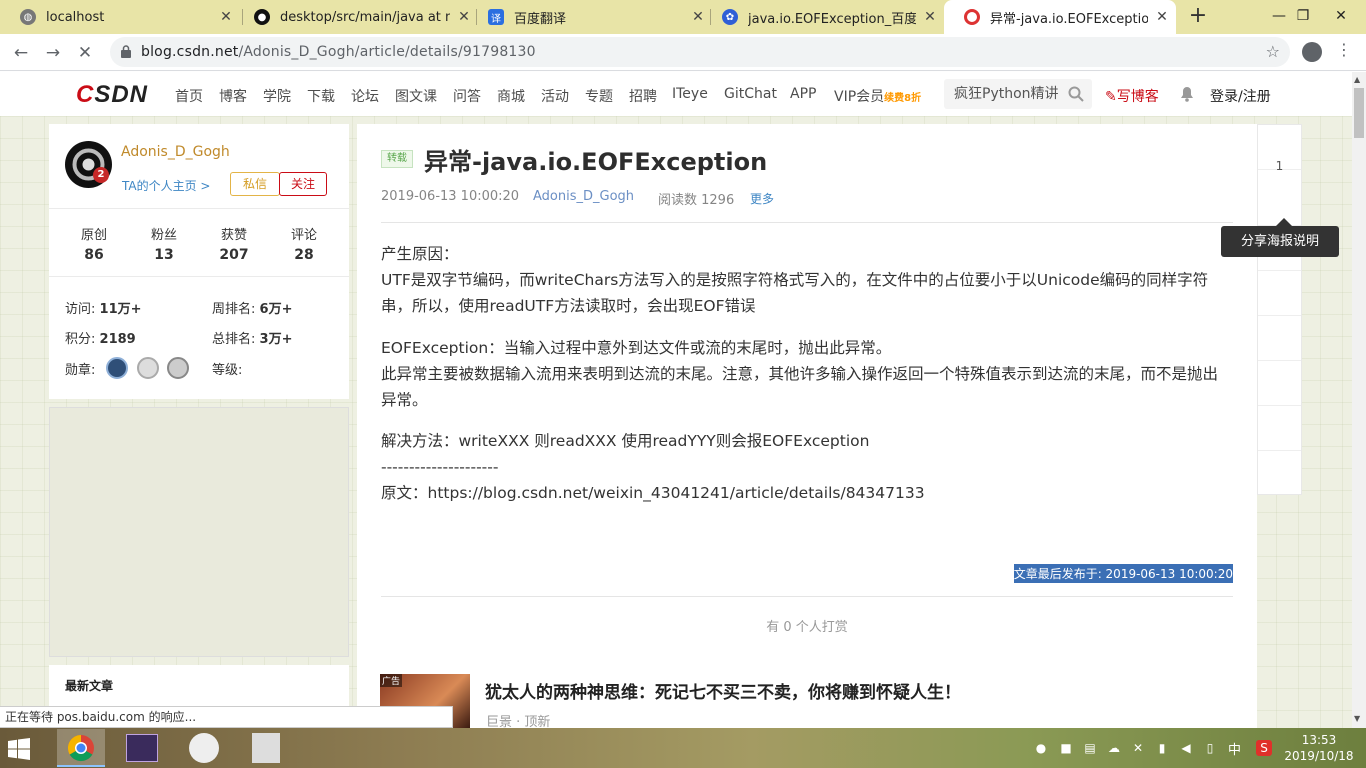 This screenshot has width=1366, height=768. What do you see at coordinates (397, 159) in the screenshot?
I see `repost-tag: 转载` at bounding box center [397, 159].